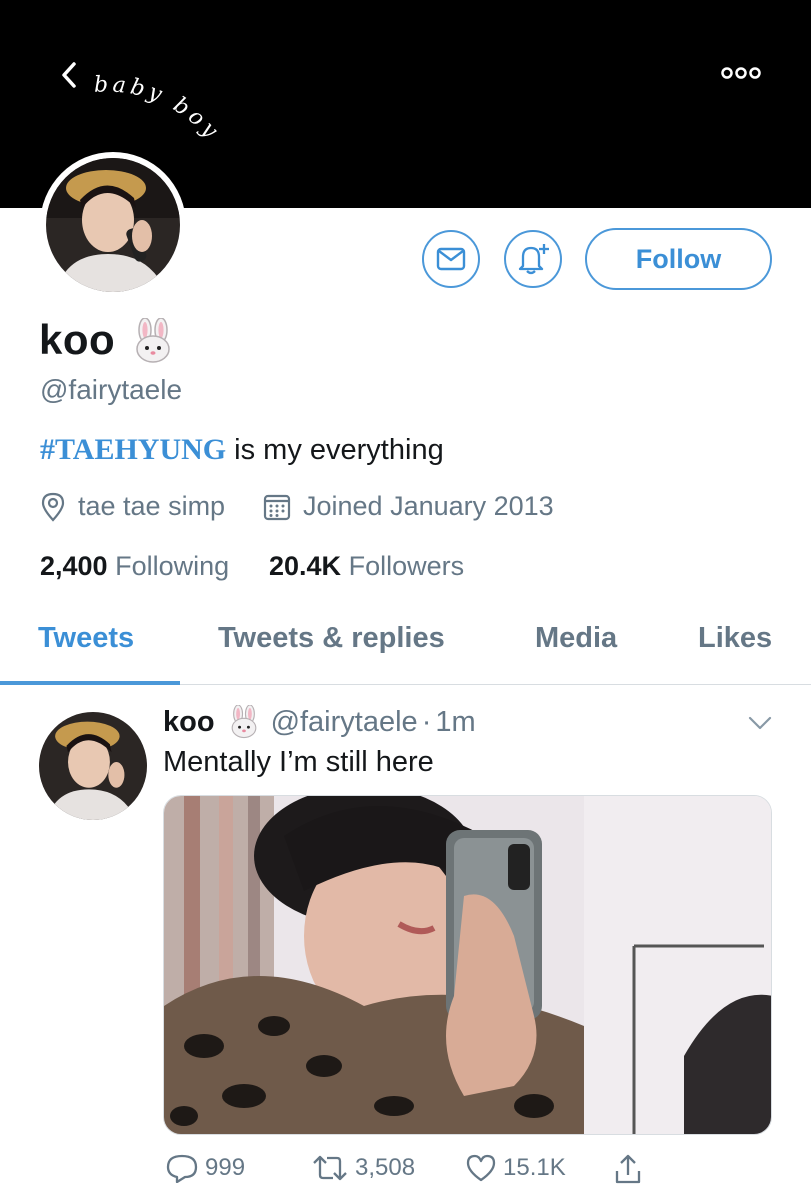 This screenshot has width=811, height=1200. Describe the element at coordinates (86, 638) in the screenshot. I see `tab-tweets: Tweets` at that location.